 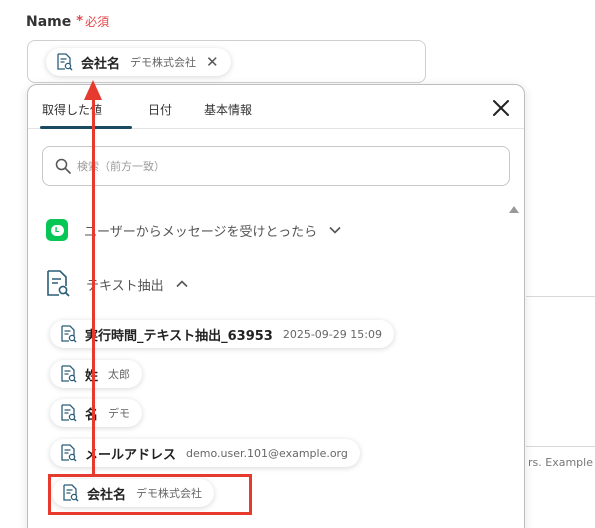 I want to click on close-icon, so click(x=501, y=108).